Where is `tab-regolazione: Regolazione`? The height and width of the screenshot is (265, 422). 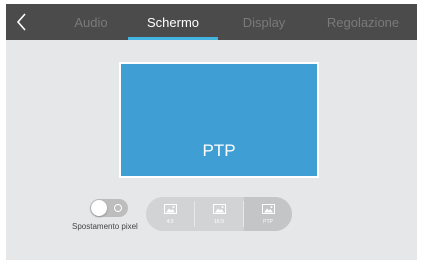
tab-regolazione: Regolazione is located at coordinates (363, 22).